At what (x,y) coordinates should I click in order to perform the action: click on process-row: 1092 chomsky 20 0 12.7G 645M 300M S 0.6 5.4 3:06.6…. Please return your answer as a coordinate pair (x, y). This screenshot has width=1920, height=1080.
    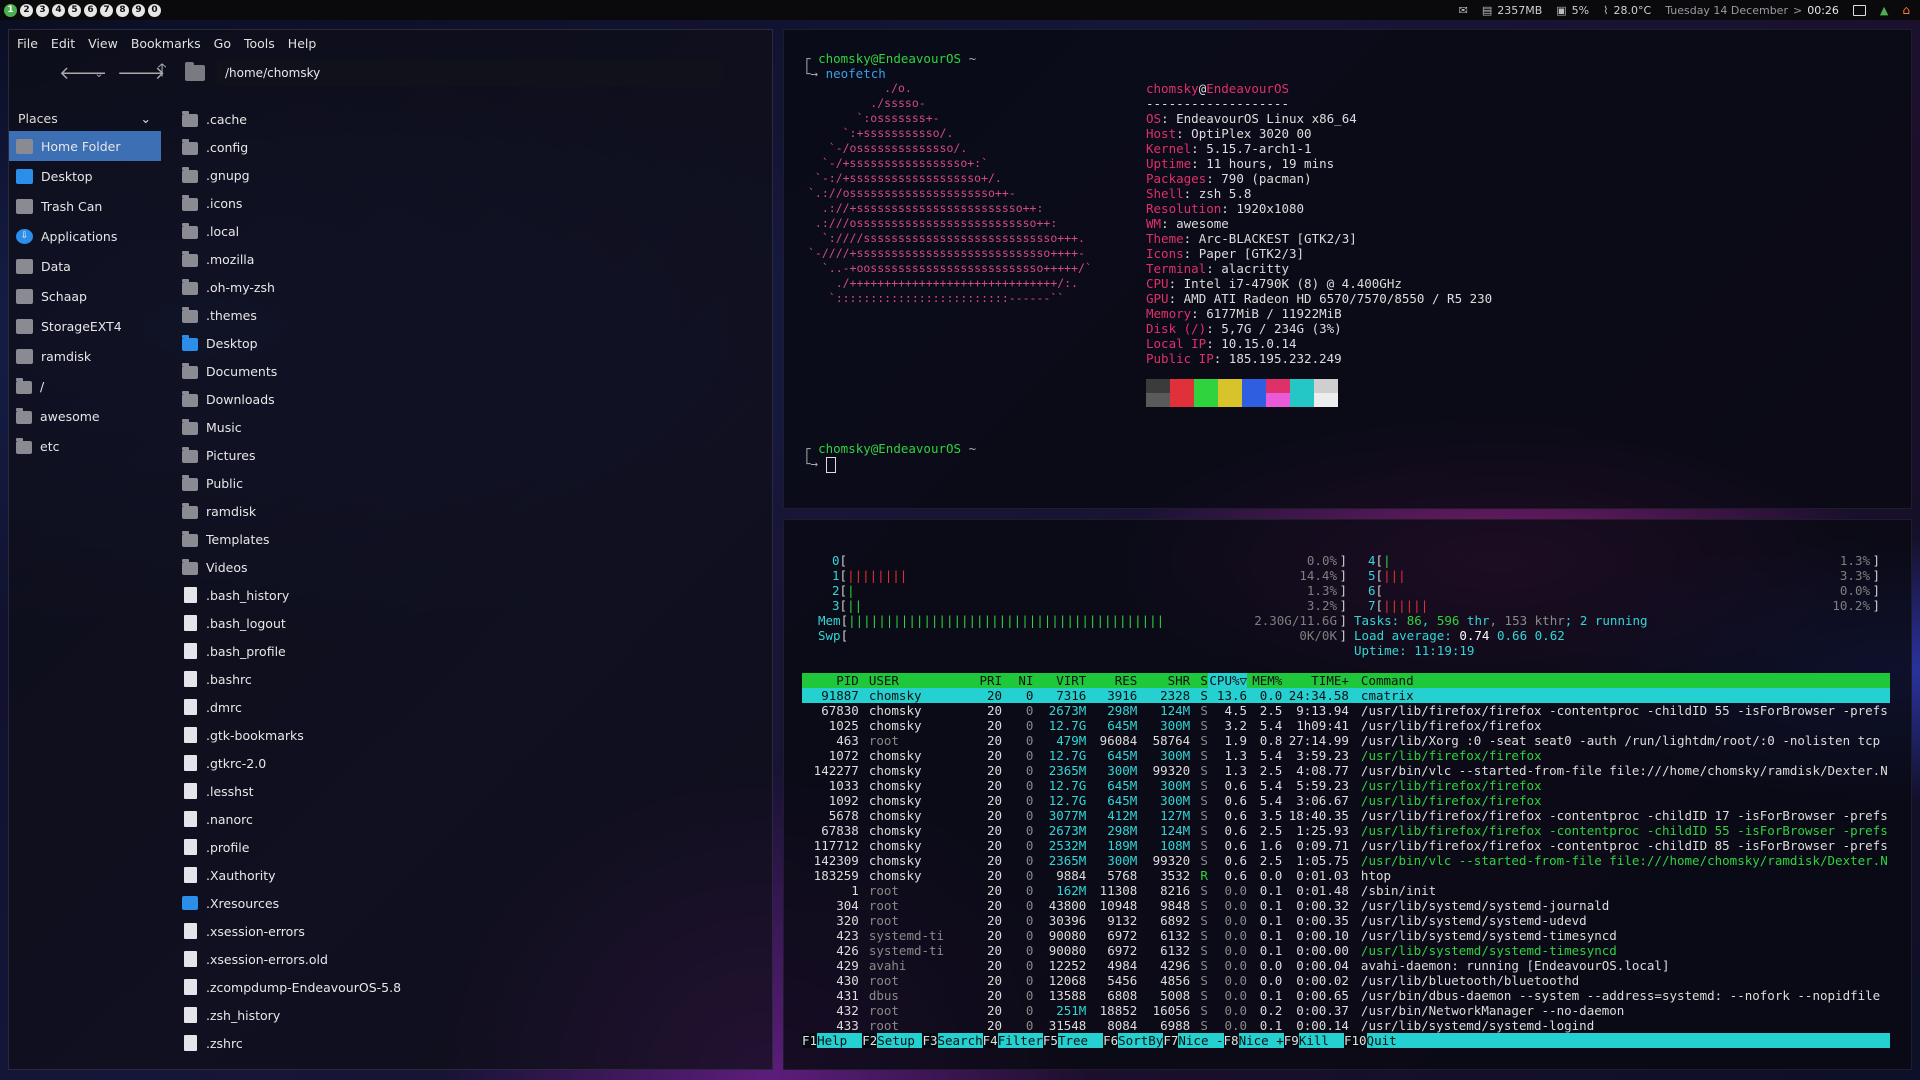
    Looking at the image, I should click on (1346, 800).